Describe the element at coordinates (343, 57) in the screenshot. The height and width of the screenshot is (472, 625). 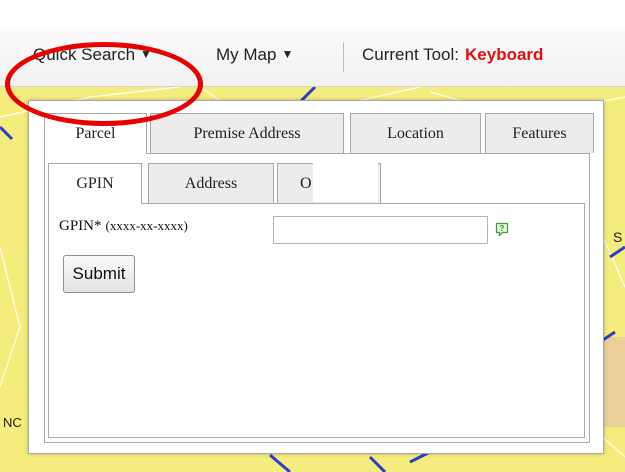
I see `toolbar-divider` at that location.